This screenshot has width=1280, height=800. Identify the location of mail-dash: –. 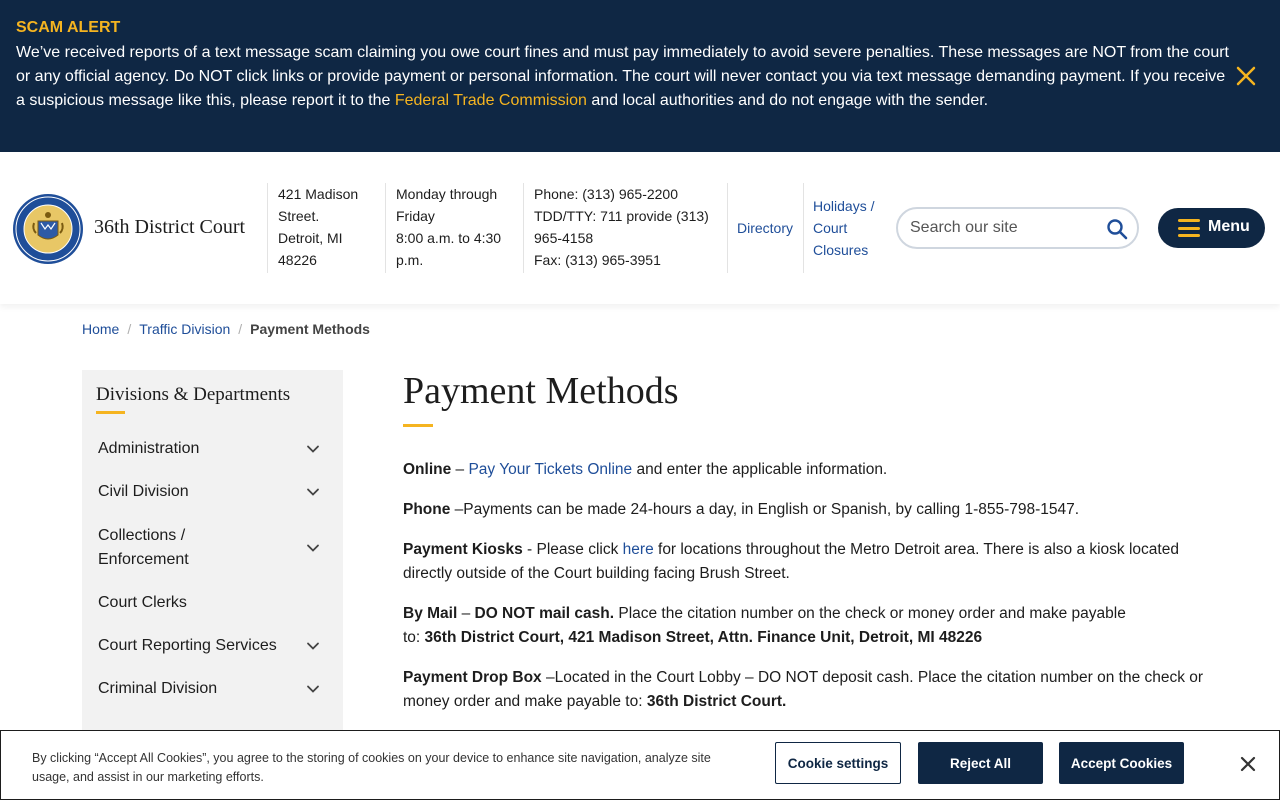
(466, 613).